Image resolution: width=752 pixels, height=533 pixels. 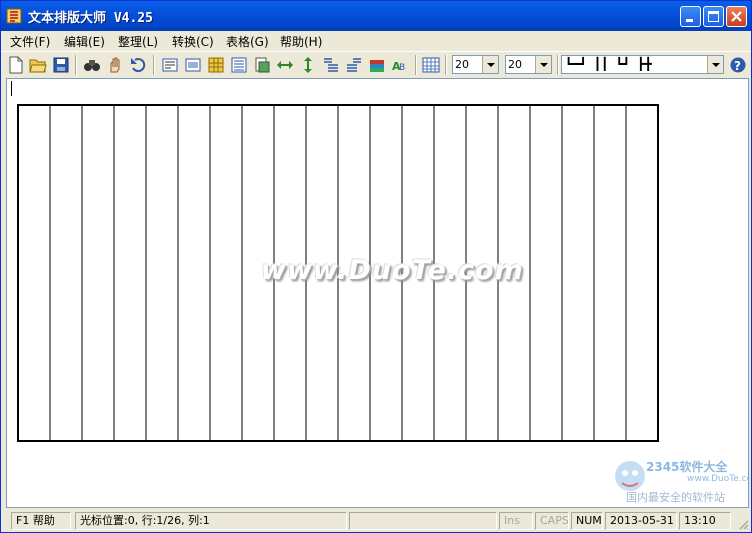 What do you see at coordinates (743, 524) in the screenshot?
I see `resize-grip-icon` at bounding box center [743, 524].